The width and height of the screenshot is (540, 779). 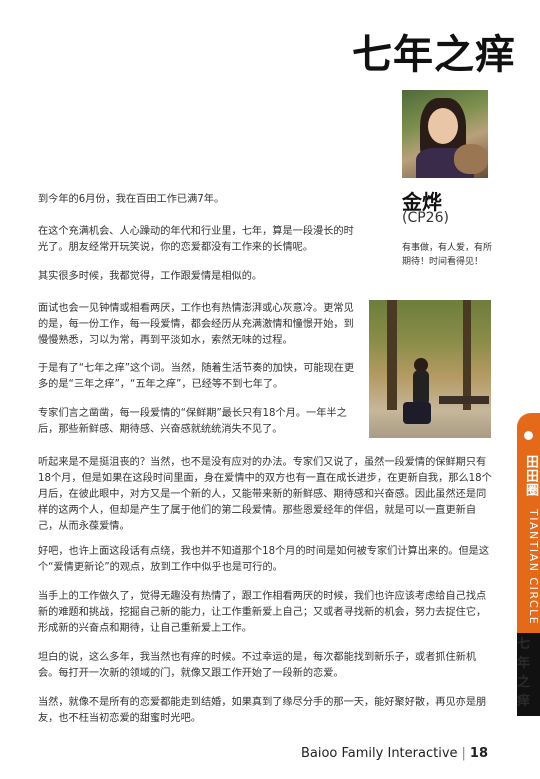 What do you see at coordinates (533, 567) in the screenshot?
I see `side-tab-english: TIANTIAN CIRCLE` at bounding box center [533, 567].